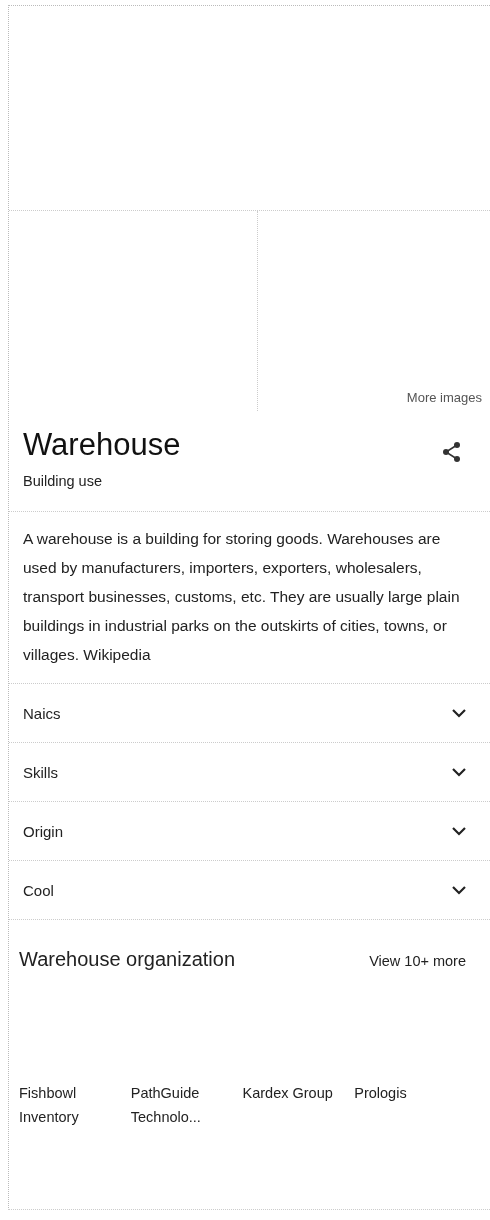 The height and width of the screenshot is (1220, 490). I want to click on attribute-label: Naics, so click(42, 713).